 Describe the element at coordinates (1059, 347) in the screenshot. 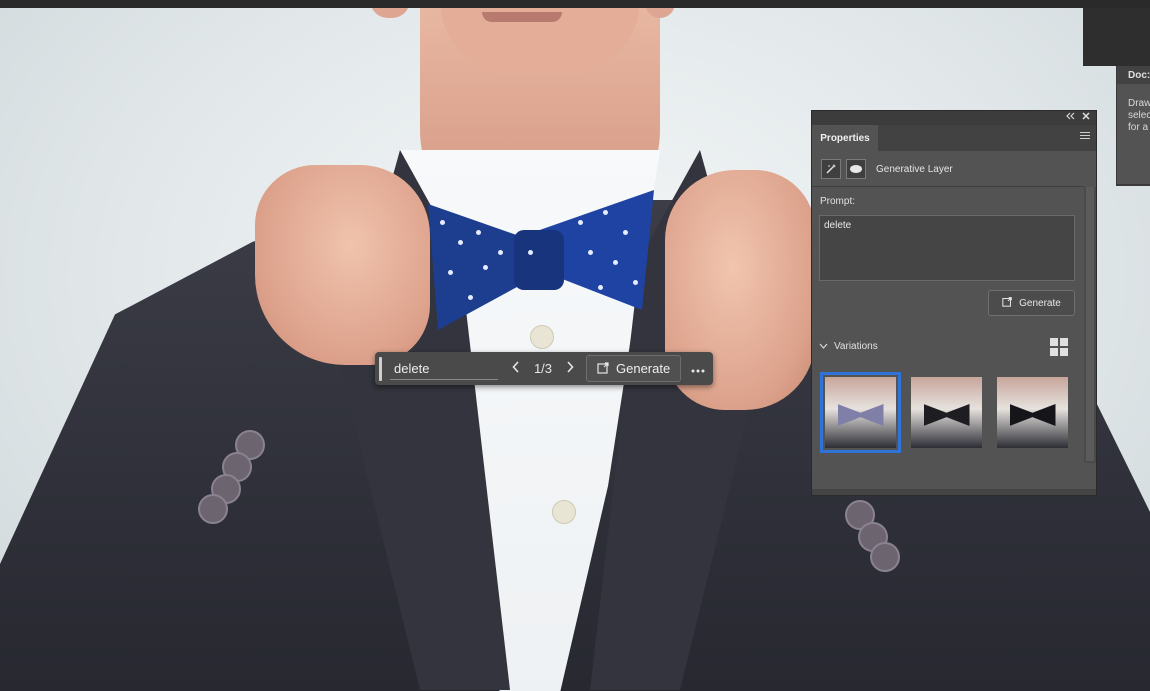

I see `grid-view-icon` at that location.